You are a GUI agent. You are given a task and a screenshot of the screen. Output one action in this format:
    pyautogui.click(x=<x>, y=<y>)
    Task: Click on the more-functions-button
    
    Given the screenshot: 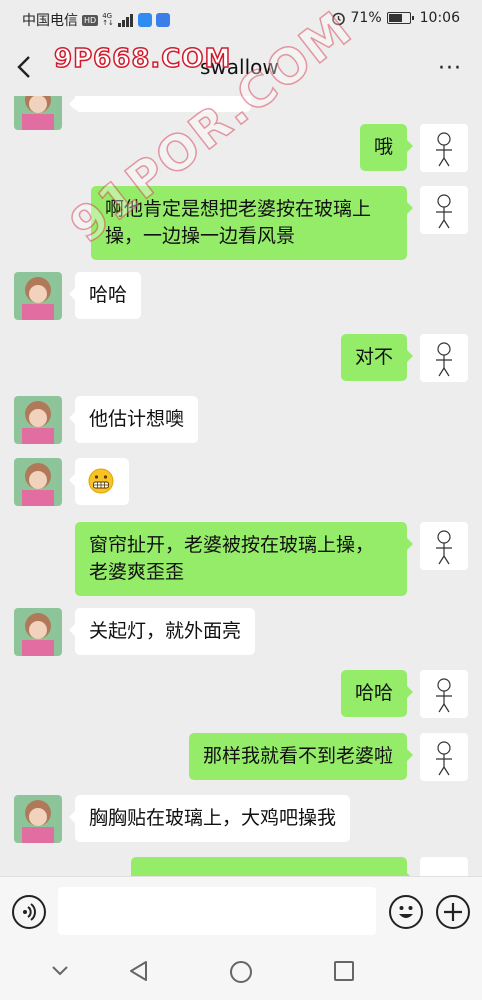 What is the action you would take?
    pyautogui.click(x=453, y=912)
    